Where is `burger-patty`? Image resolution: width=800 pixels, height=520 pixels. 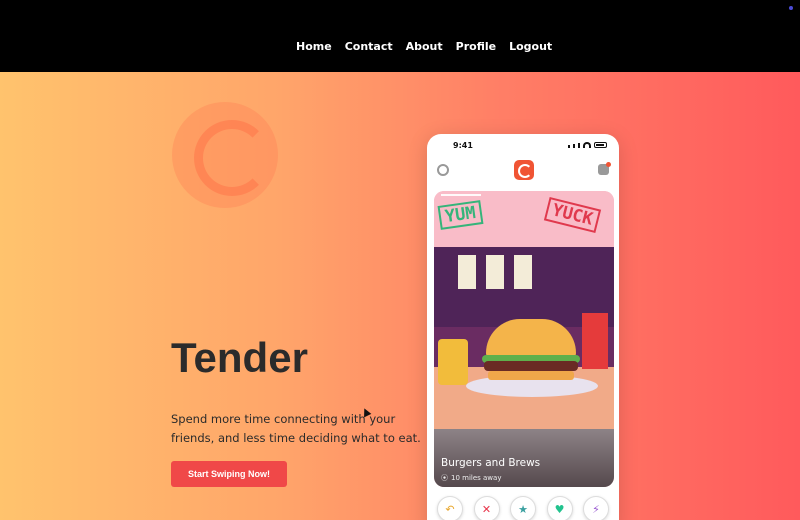
burger-patty is located at coordinates (531, 366).